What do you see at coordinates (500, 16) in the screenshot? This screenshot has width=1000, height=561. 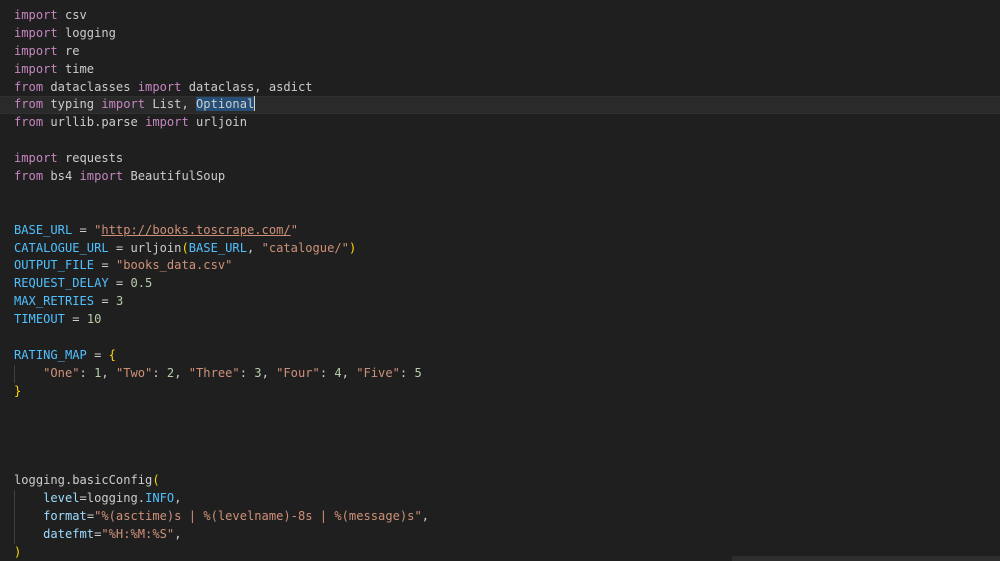 I see `code-line: import csv` at bounding box center [500, 16].